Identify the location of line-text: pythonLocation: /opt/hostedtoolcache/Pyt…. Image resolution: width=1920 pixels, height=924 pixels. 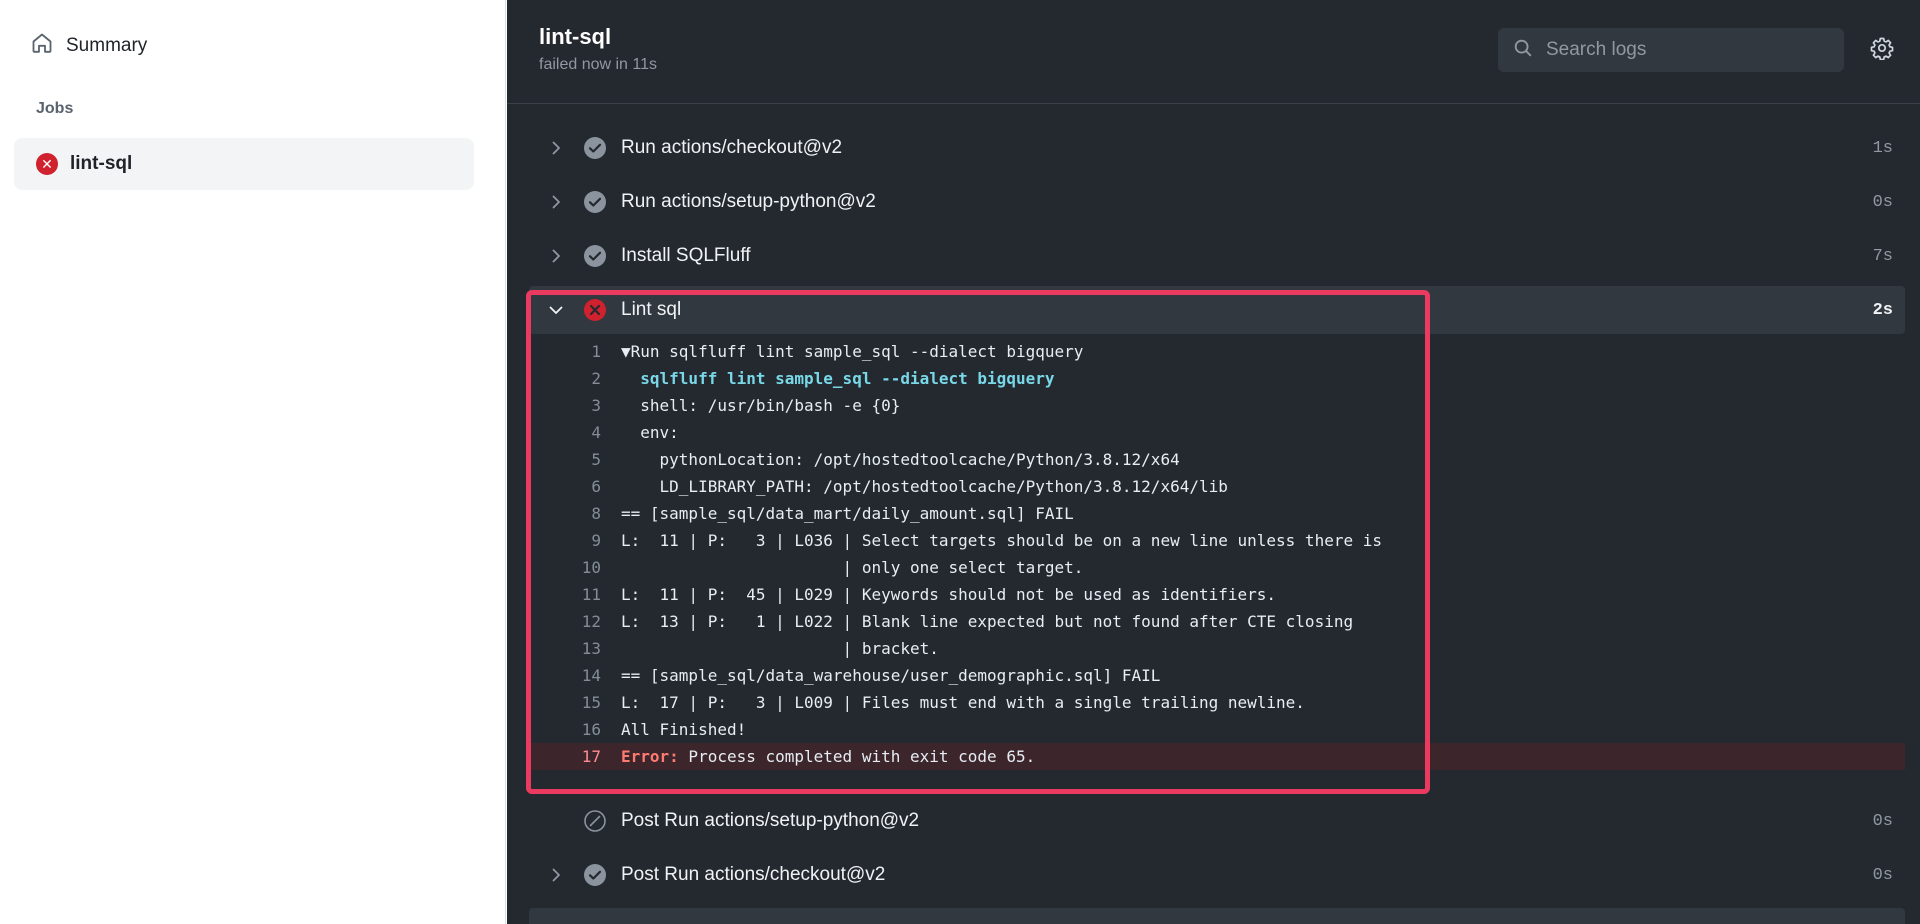
(900, 459).